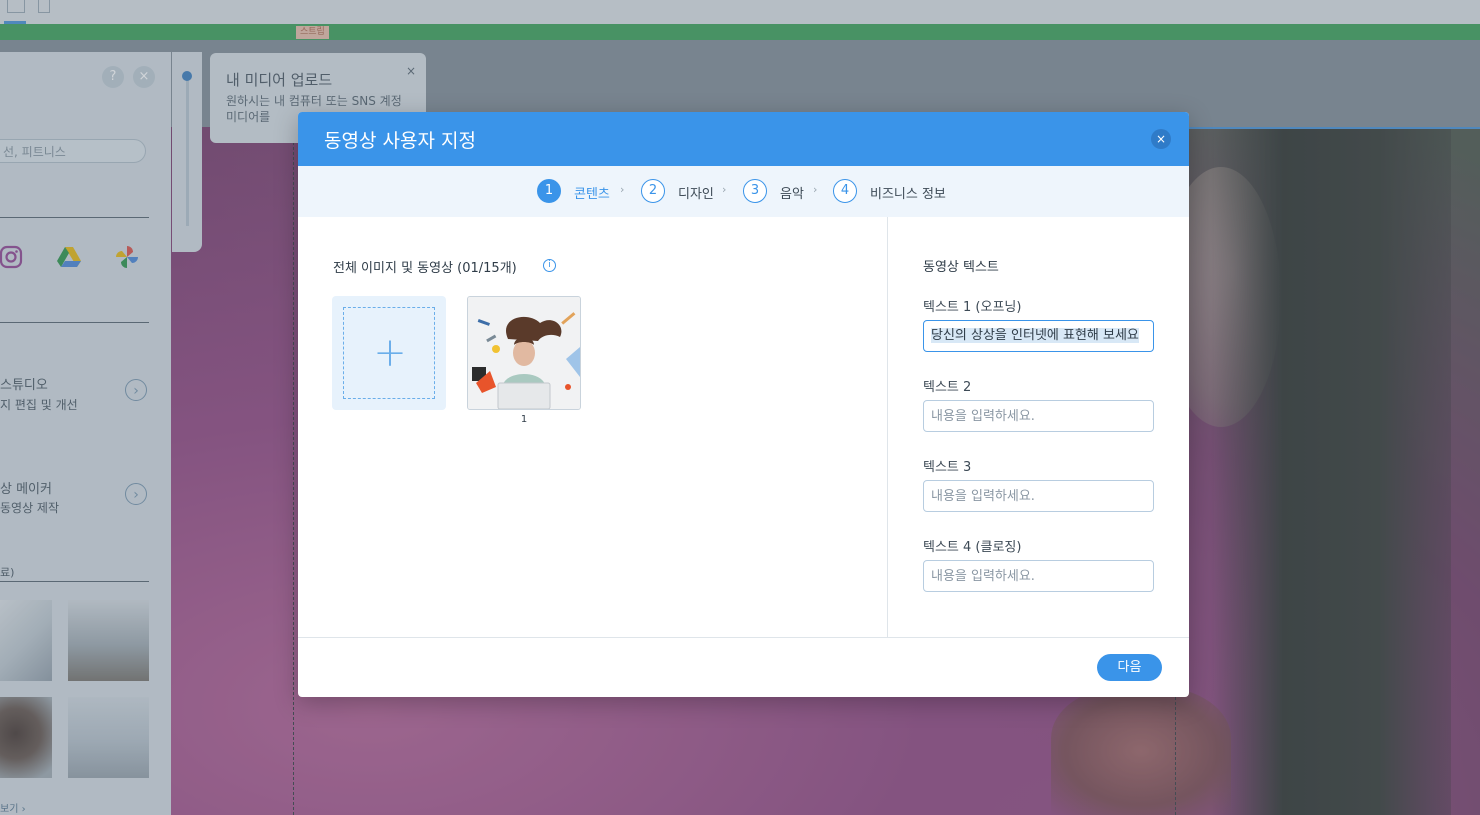 The height and width of the screenshot is (815, 1480). What do you see at coordinates (1038, 496) in the screenshot?
I see `text-3-input` at bounding box center [1038, 496].